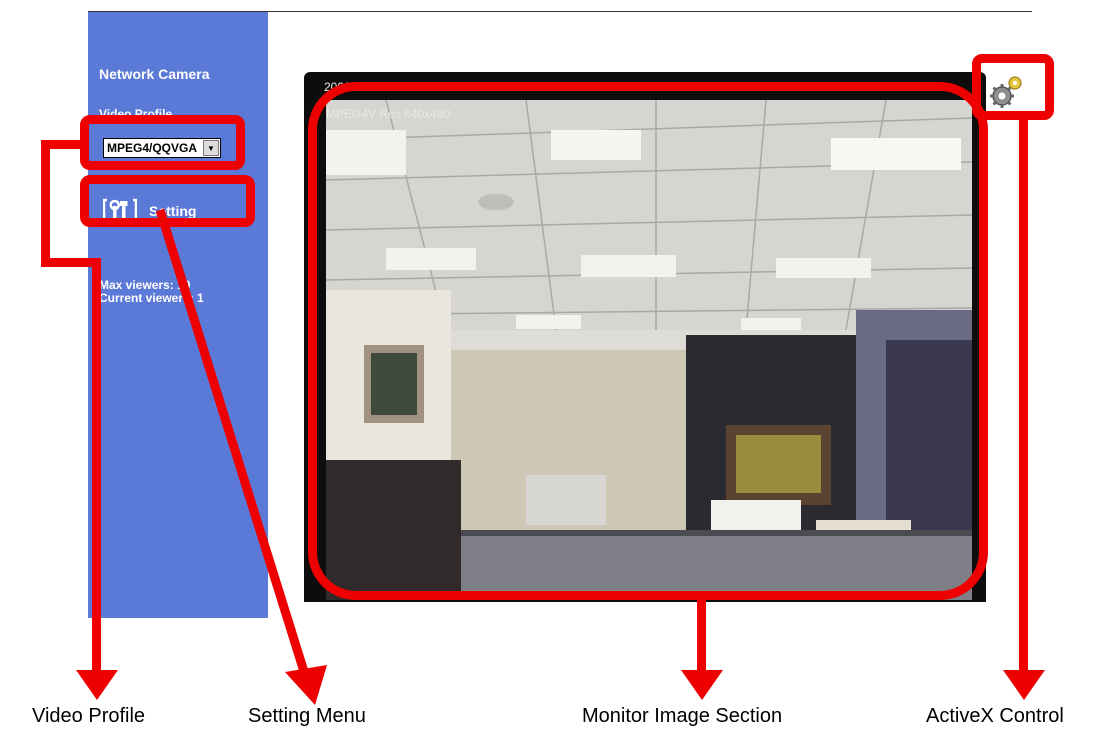 This screenshot has height=735, width=1110. Describe the element at coordinates (702, 685) in the screenshot. I see `arrow-monitor-image` at that location.